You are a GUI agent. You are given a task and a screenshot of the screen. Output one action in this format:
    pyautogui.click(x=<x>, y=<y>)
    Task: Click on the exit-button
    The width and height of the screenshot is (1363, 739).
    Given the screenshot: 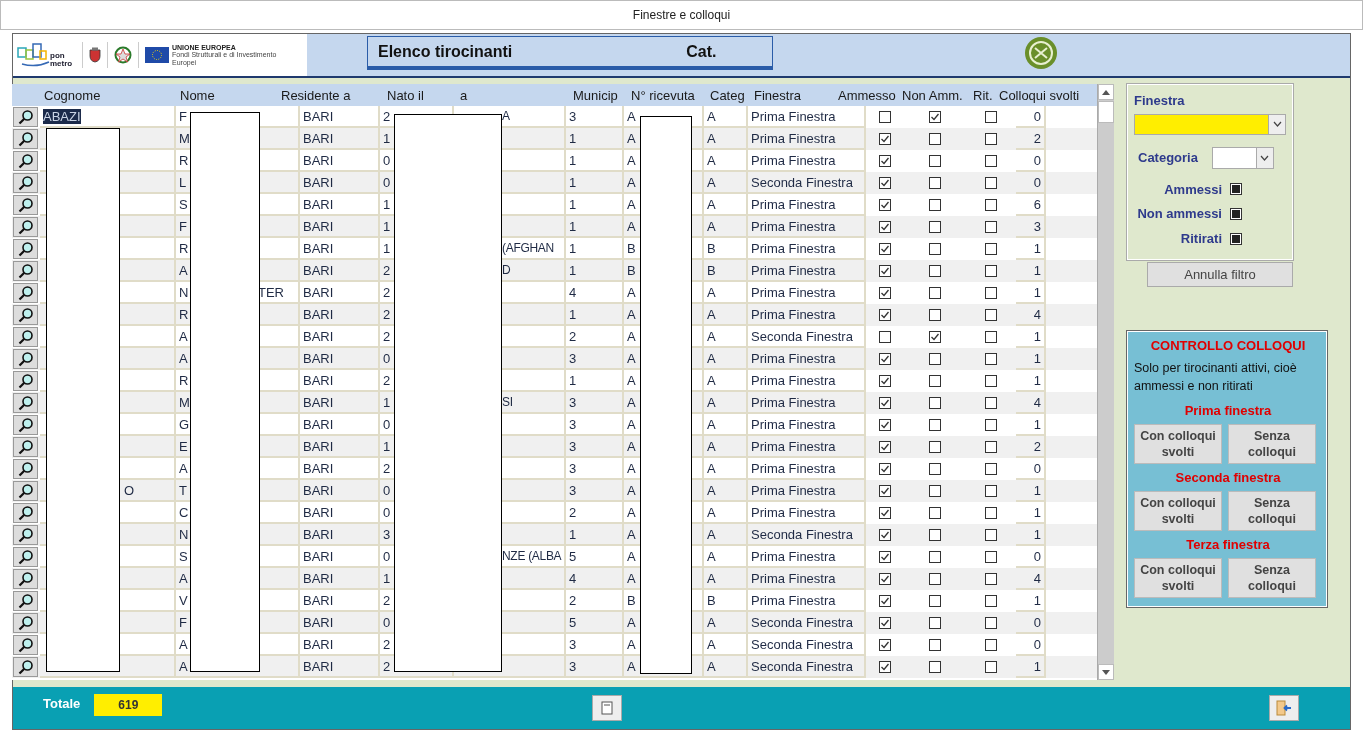 What is the action you would take?
    pyautogui.click(x=1284, y=708)
    